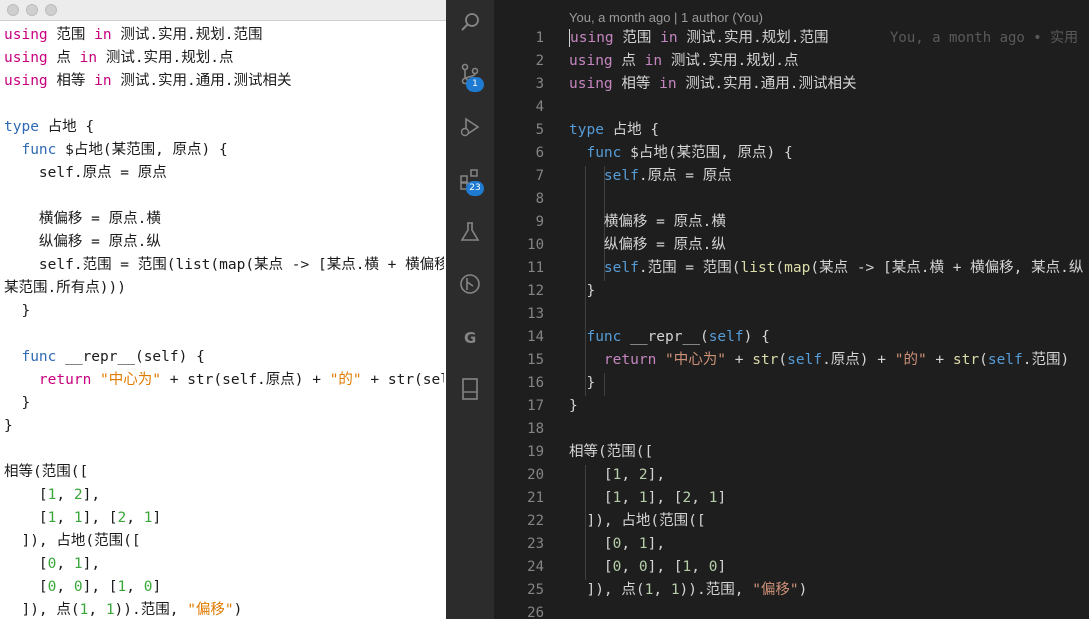 The height and width of the screenshot is (622, 1089). What do you see at coordinates (82, 219) in the screenshot?
I see `code-token: 横偏移 = 原点.横` at bounding box center [82, 219].